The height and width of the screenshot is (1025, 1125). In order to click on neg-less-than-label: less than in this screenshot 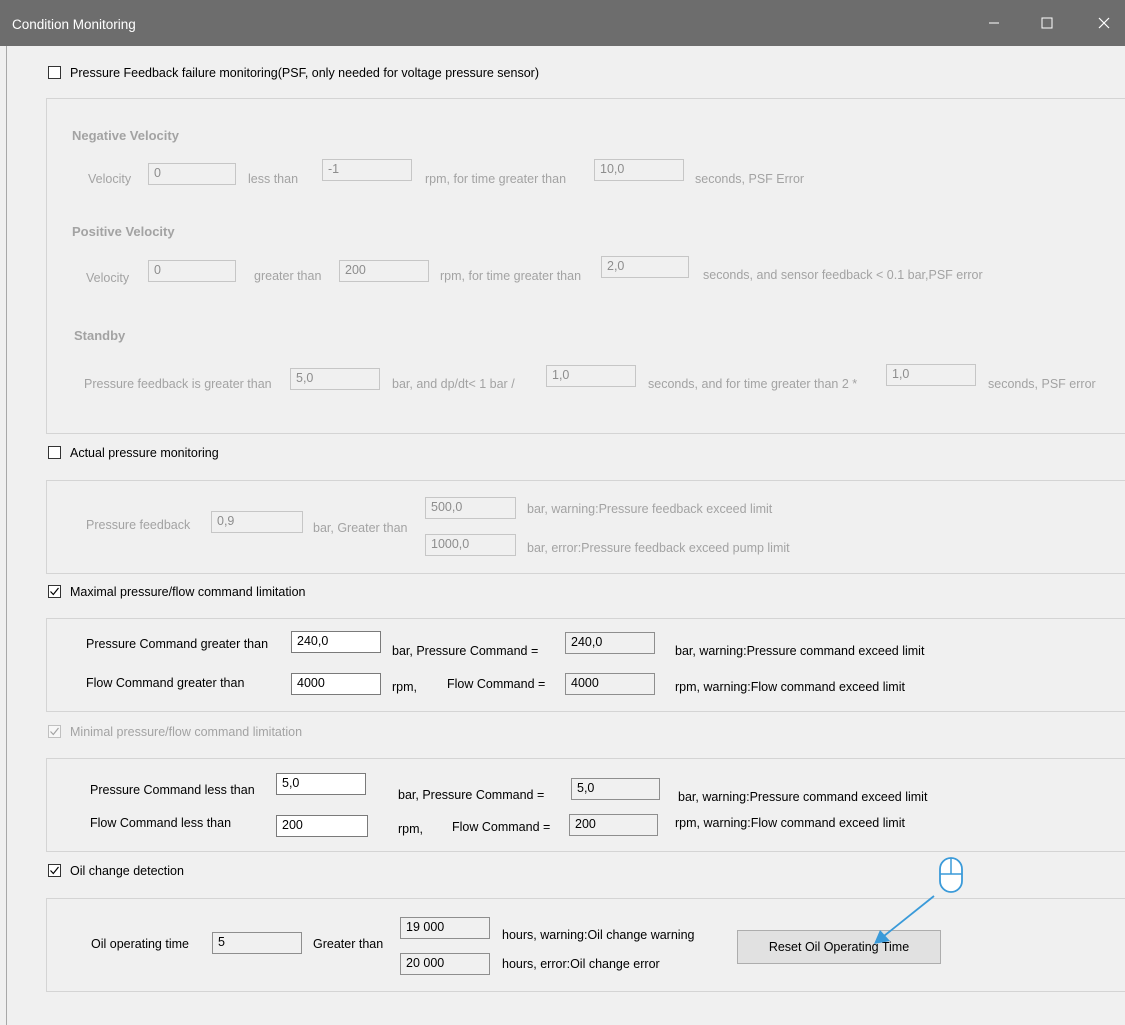, I will do `click(273, 179)`.